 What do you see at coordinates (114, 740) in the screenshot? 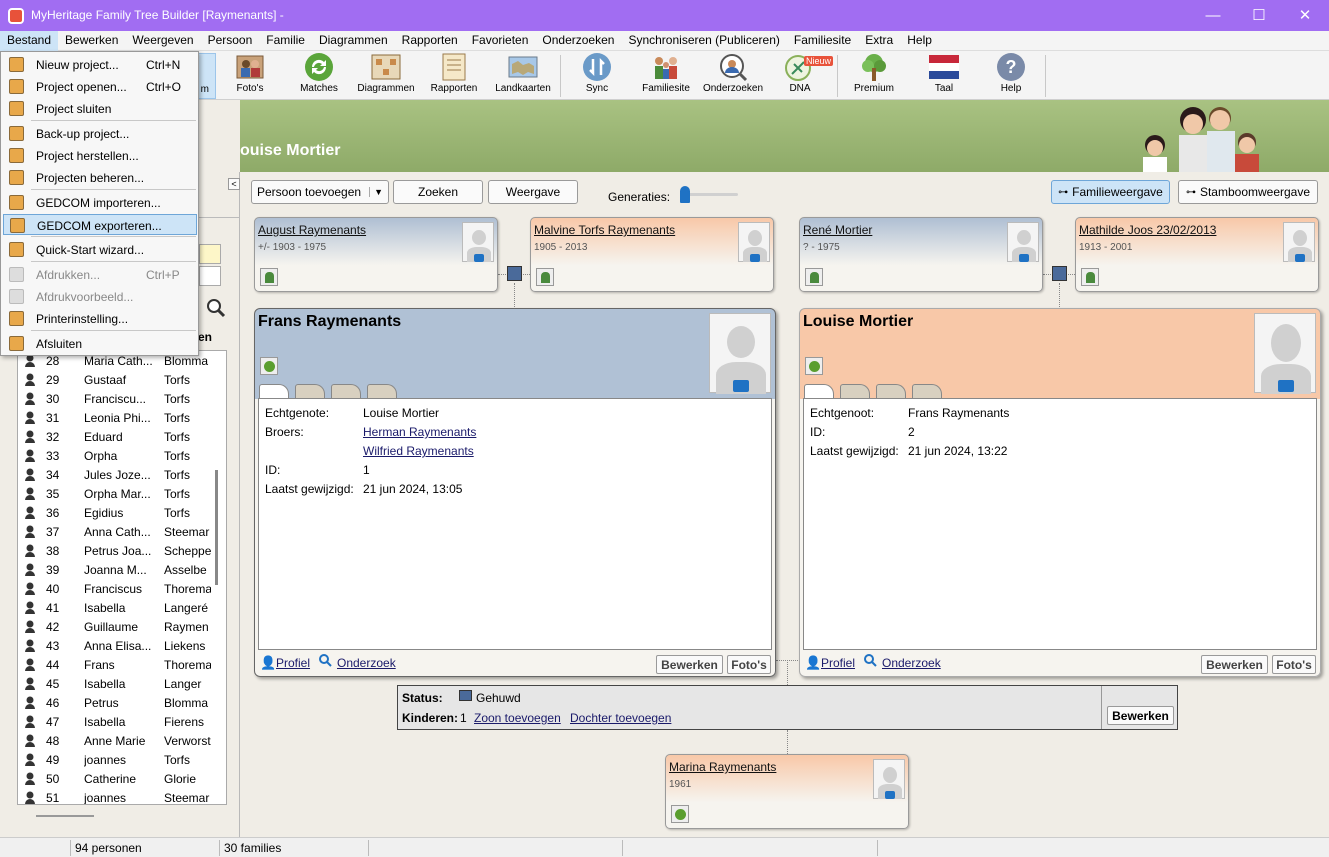
I see `list-item: 48 Anne Marie Verworst` at bounding box center [114, 740].